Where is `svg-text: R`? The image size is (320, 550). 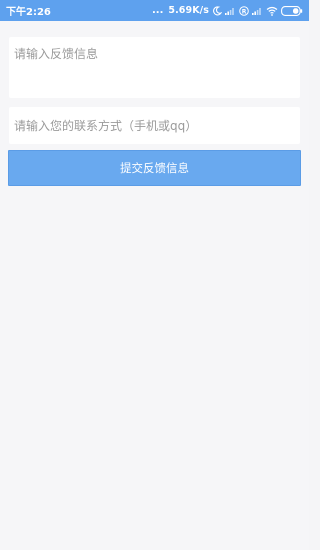
svg-text: R is located at coordinates (244, 11).